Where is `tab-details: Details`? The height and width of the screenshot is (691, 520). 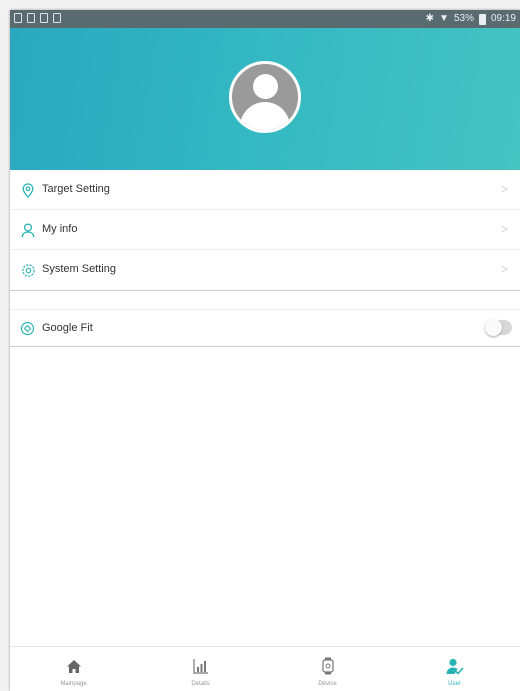
tab-details: Details is located at coordinates (200, 669).